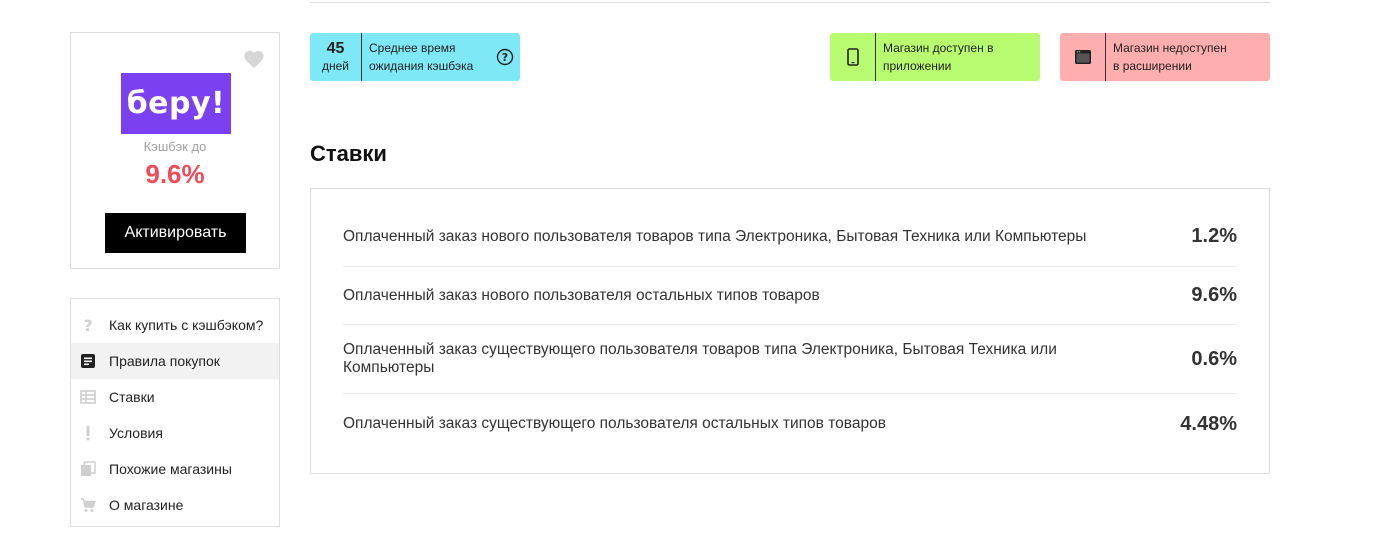  What do you see at coordinates (164, 361) in the screenshot?
I see `menu-item-label: Правила покупок` at bounding box center [164, 361].